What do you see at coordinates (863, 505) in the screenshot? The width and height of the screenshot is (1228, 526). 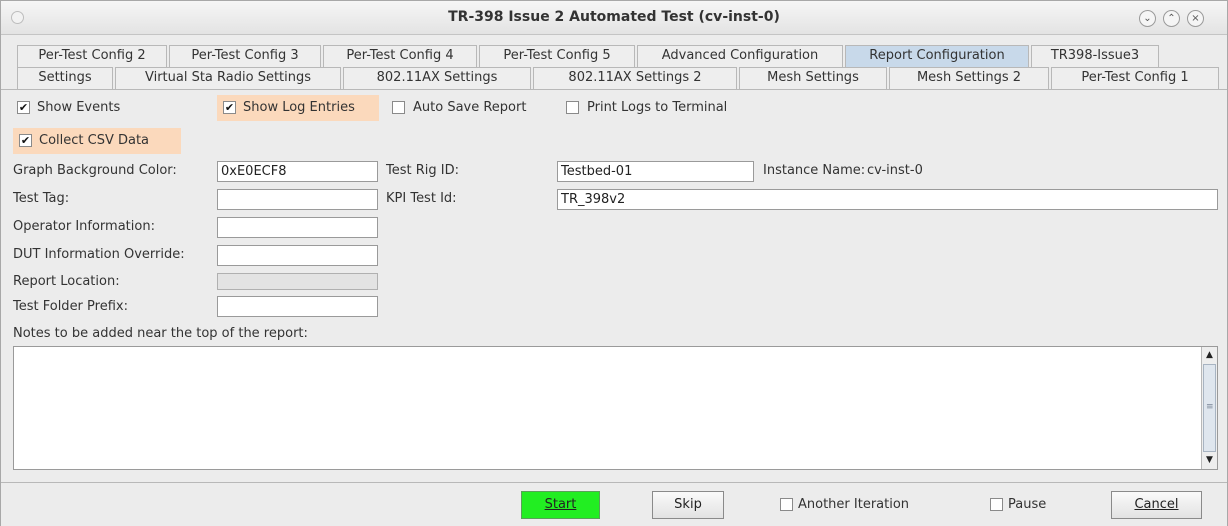 I see `another-iteration-checkbox: Another Iteration` at bounding box center [863, 505].